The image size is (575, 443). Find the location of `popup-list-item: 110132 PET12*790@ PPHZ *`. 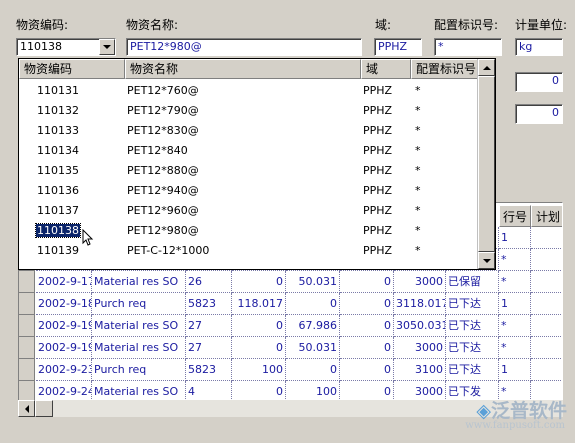

popup-list-item: 110132 PET12*790@ PPHZ * is located at coordinates (249, 111).